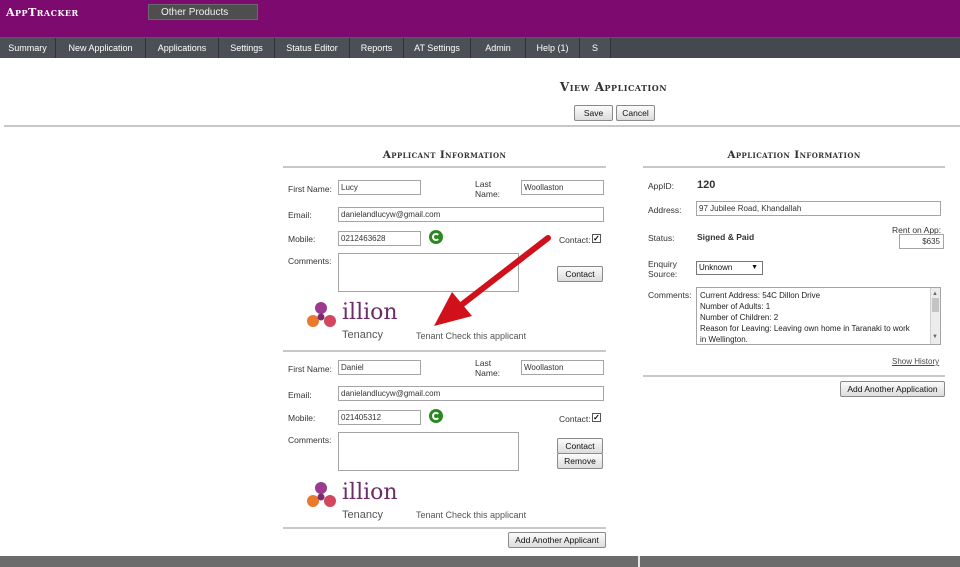 The width and height of the screenshot is (960, 567). Describe the element at coordinates (480, 561) in the screenshot. I see `bottom-bar` at that location.